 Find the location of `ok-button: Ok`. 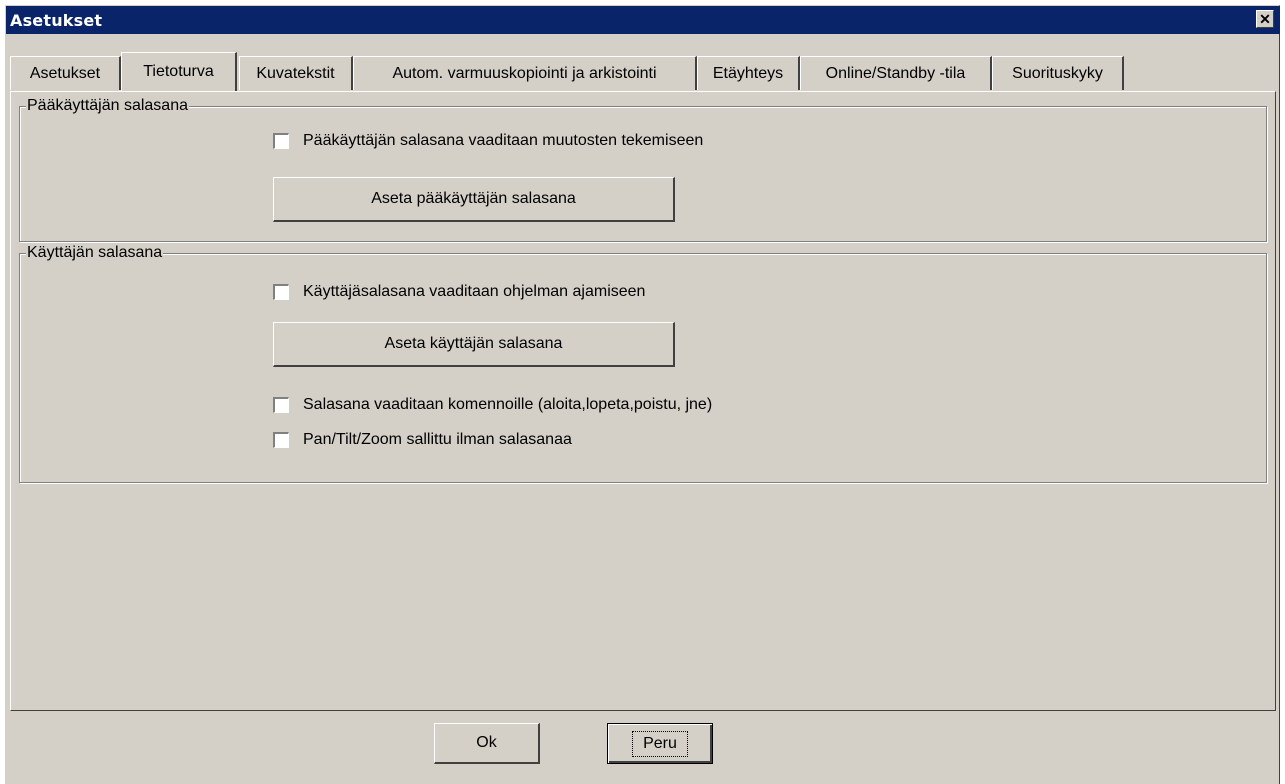

ok-button: Ok is located at coordinates (487, 743).